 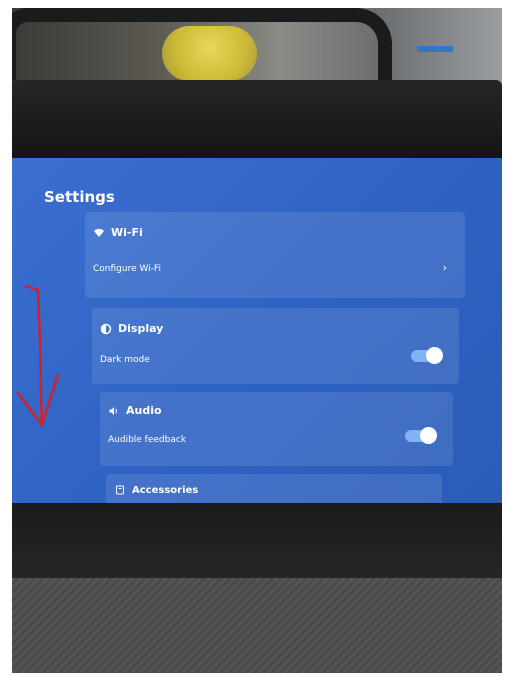 I want to click on audible-feedback-label: Audible feedback, so click(x=147, y=440).